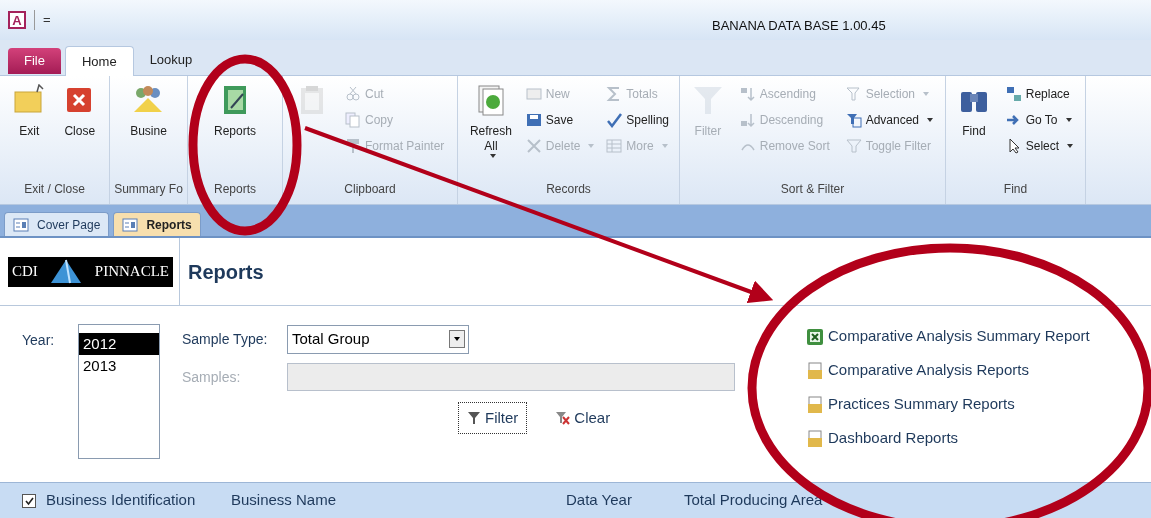 The image size is (1151, 518). What do you see at coordinates (889, 120) in the screenshot?
I see `ribbon-button: Advanced` at bounding box center [889, 120].